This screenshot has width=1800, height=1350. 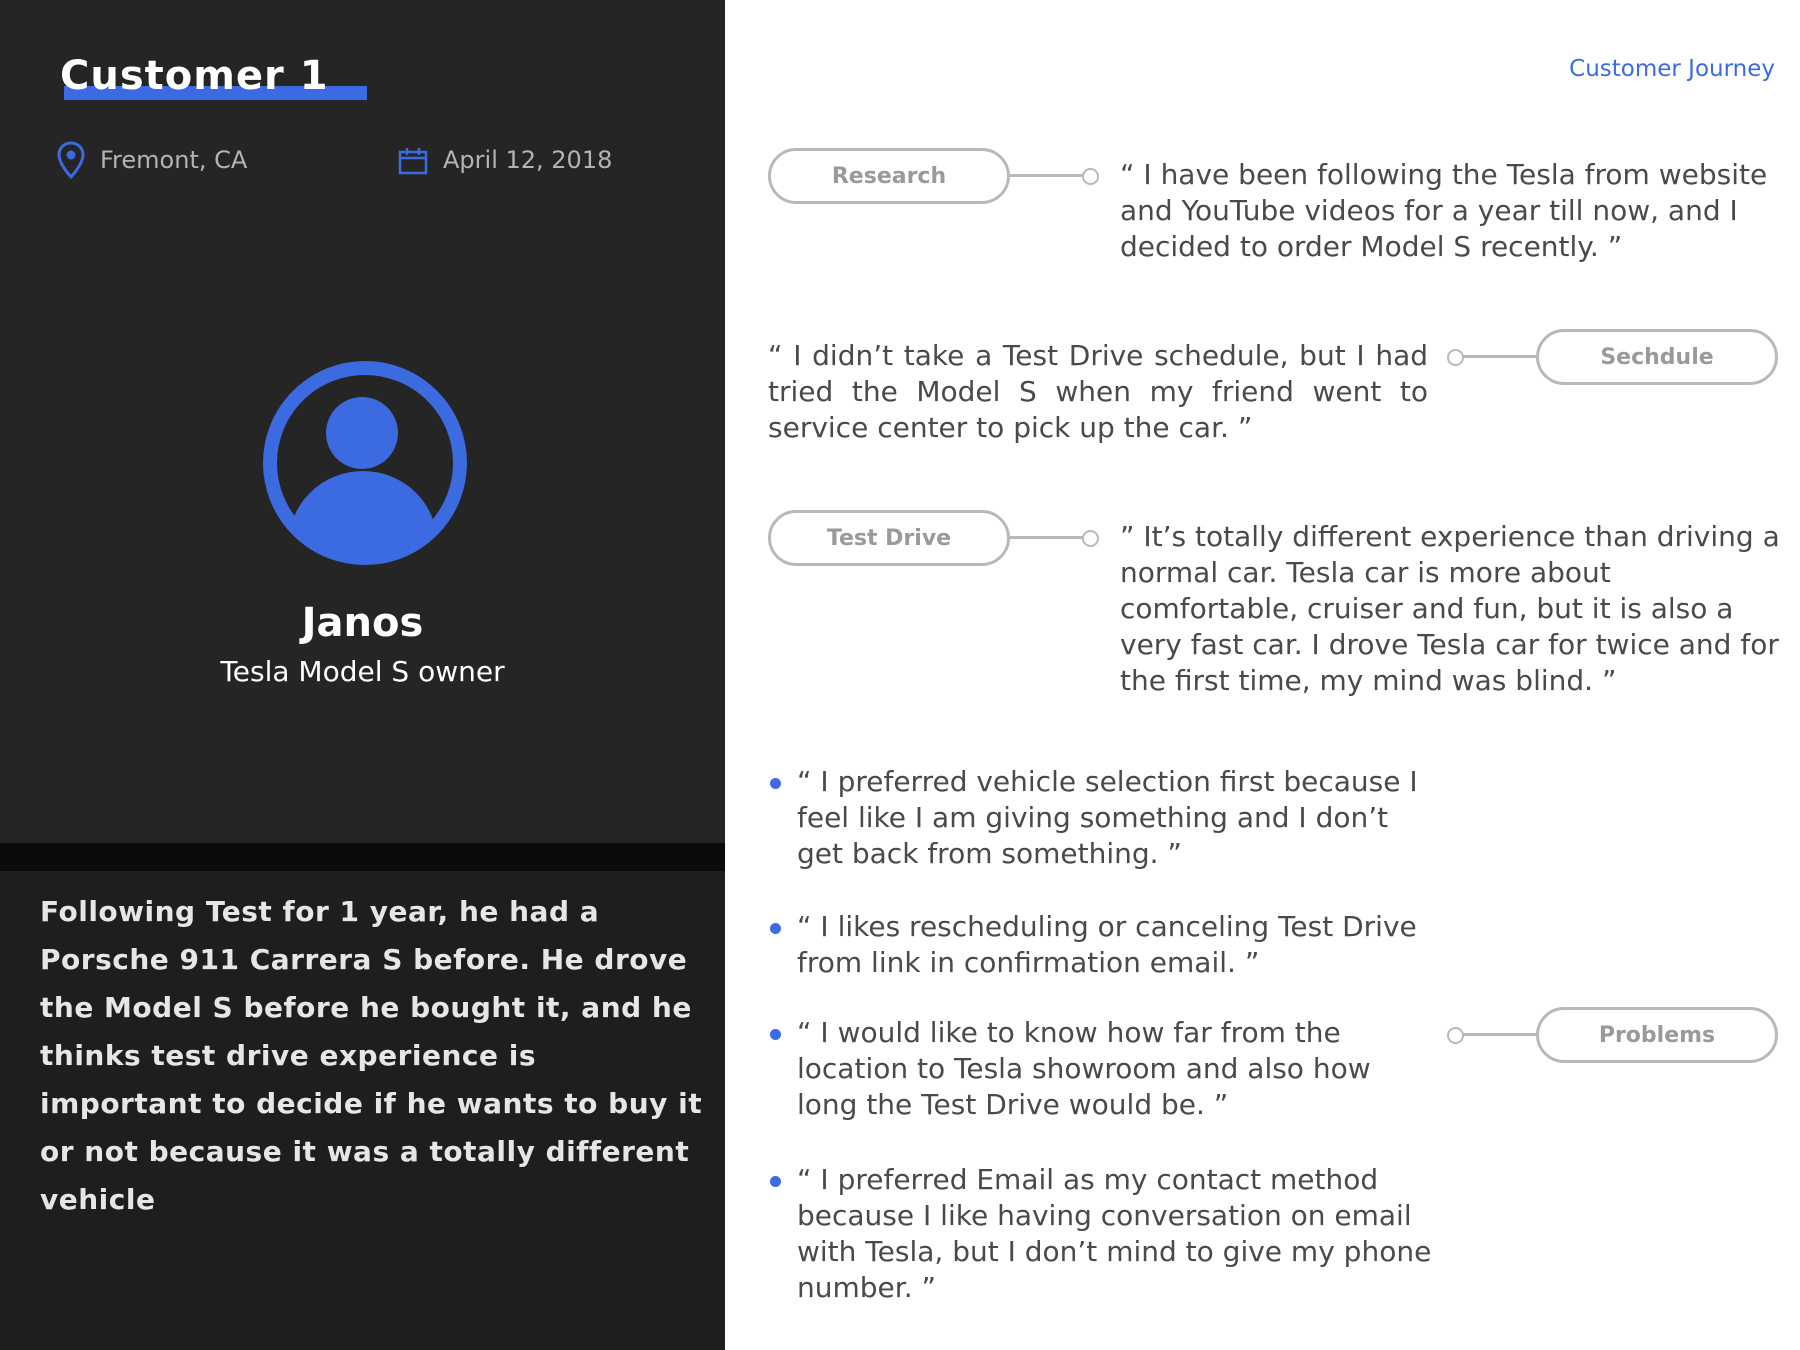 What do you see at coordinates (362, 623) in the screenshot?
I see `customer-name: Janos` at bounding box center [362, 623].